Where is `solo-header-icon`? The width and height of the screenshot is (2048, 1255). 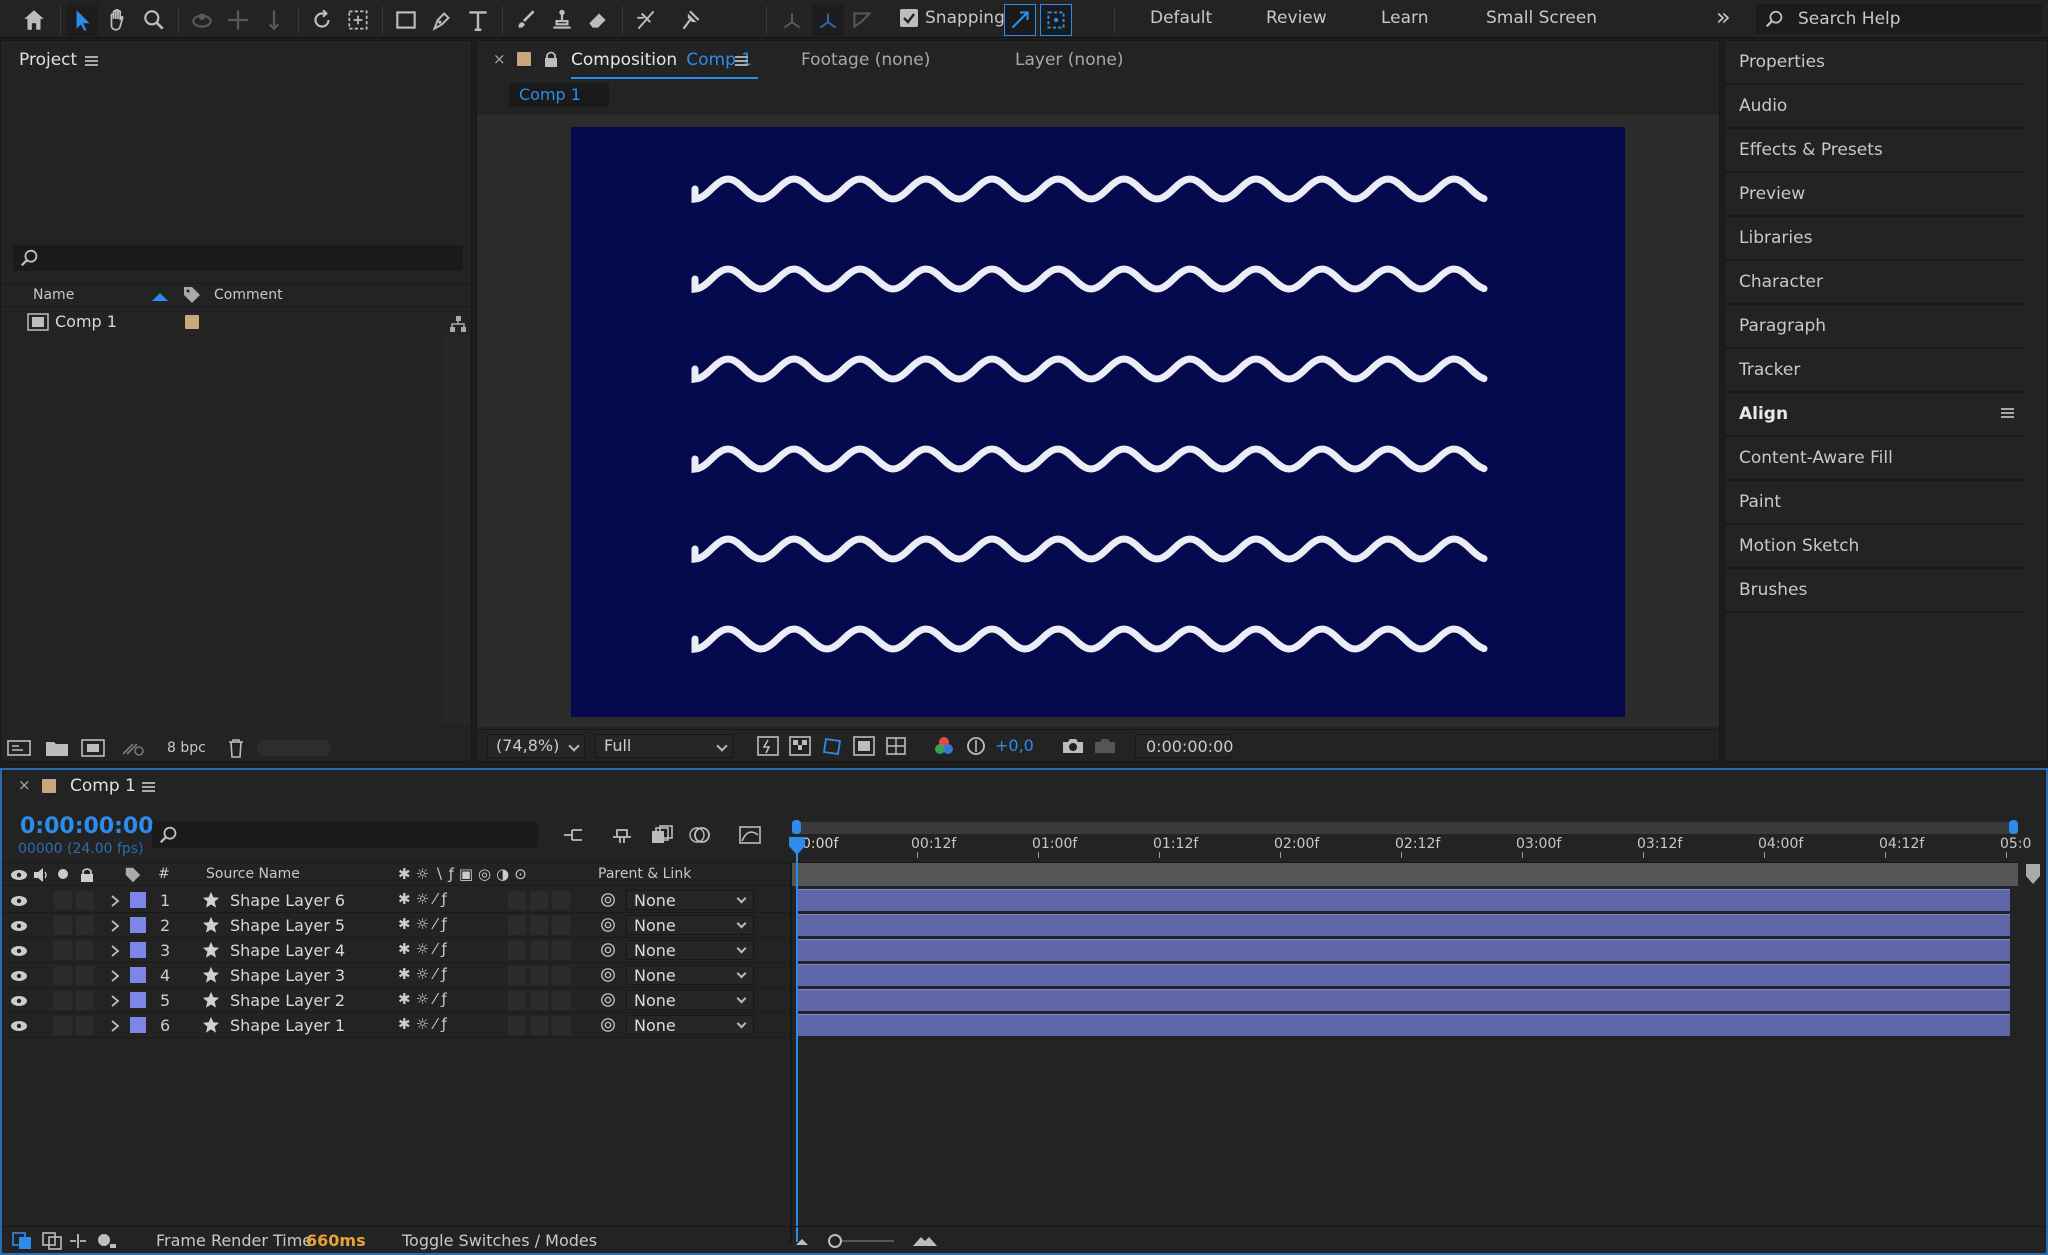
solo-header-icon is located at coordinates (63, 874).